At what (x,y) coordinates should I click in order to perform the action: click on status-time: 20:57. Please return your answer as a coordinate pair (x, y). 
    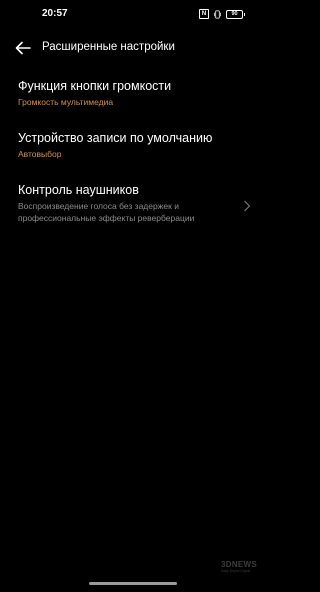
    Looking at the image, I should click on (55, 13).